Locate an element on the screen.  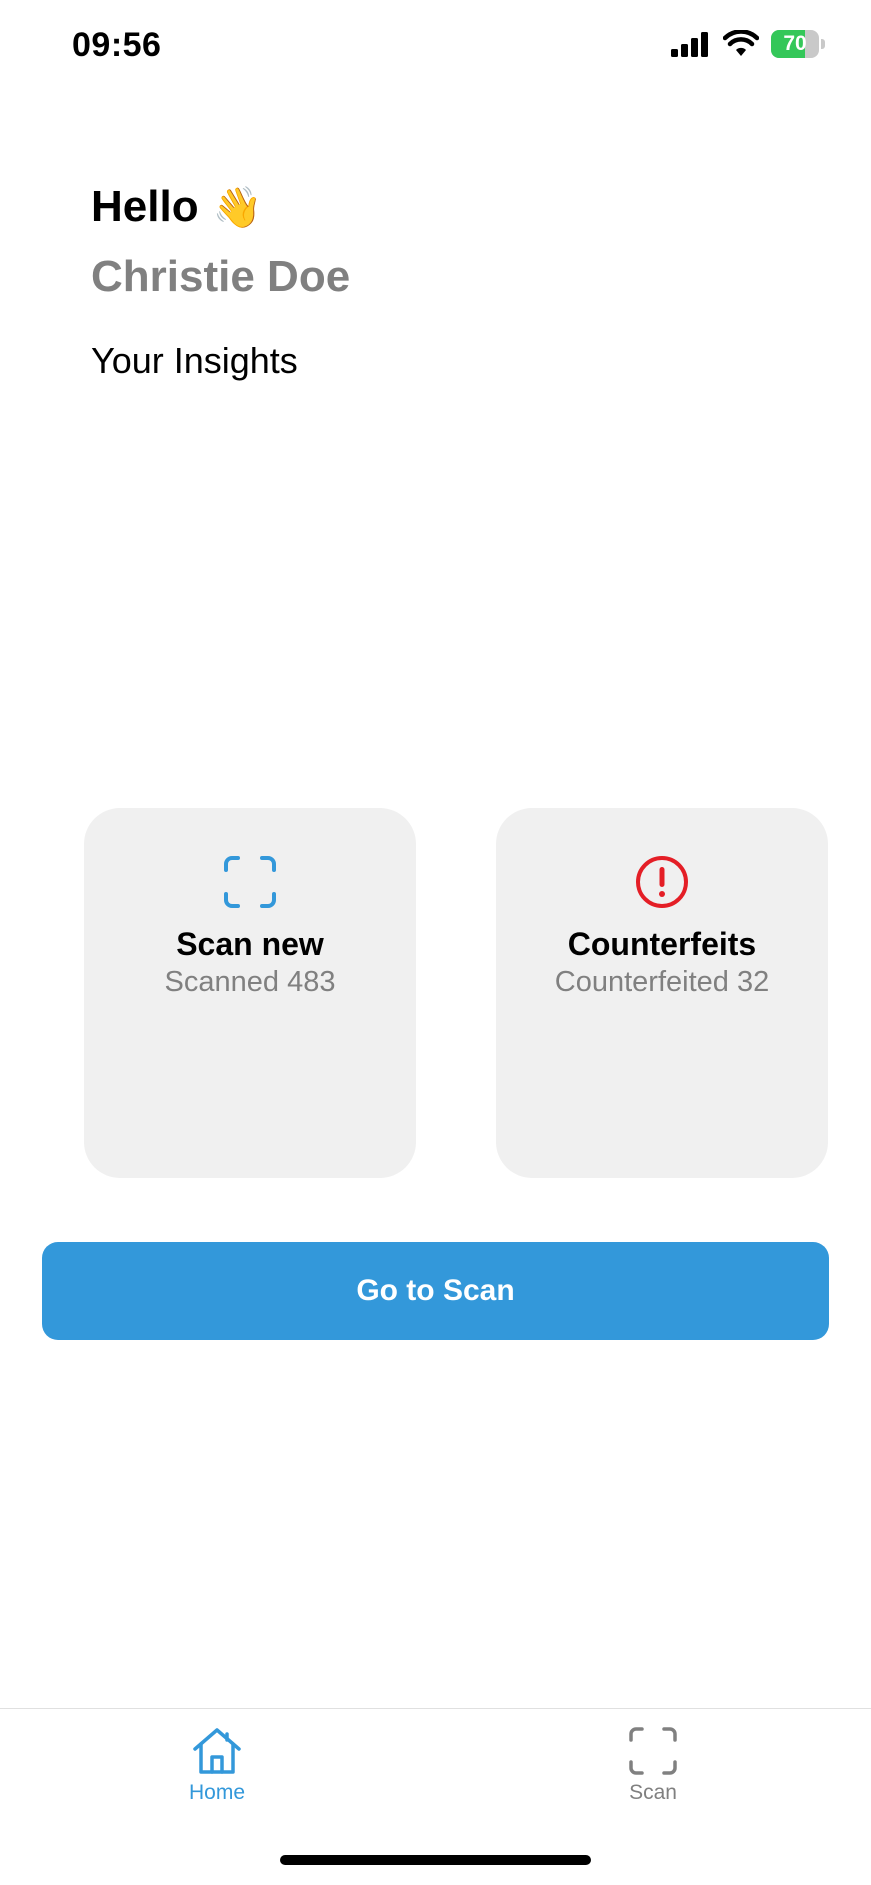
counterfeits-card: Counterfeits Counterfeited 32 is located at coordinates (662, 993).